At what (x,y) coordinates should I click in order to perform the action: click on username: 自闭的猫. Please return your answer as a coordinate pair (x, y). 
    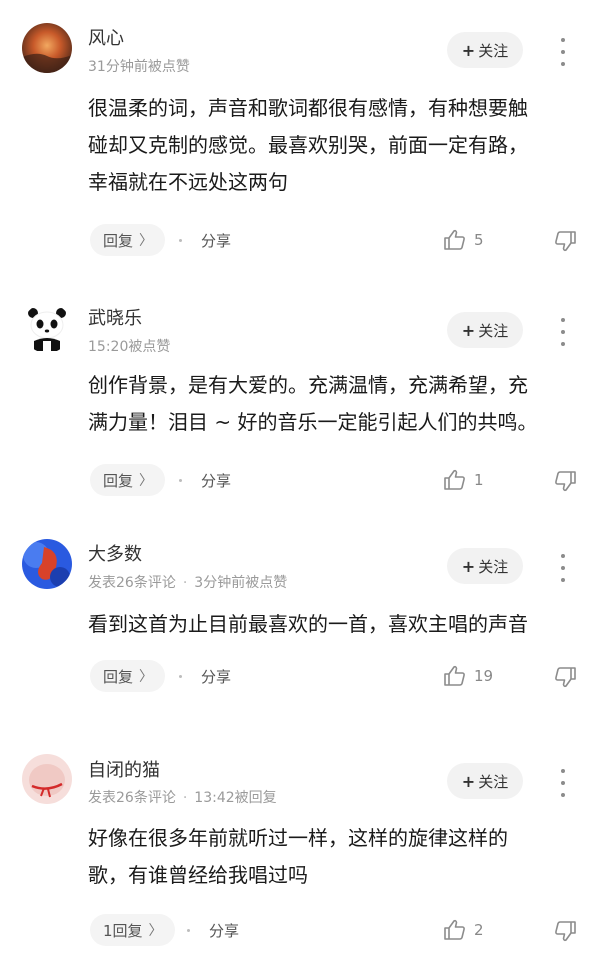
    Looking at the image, I should click on (124, 769).